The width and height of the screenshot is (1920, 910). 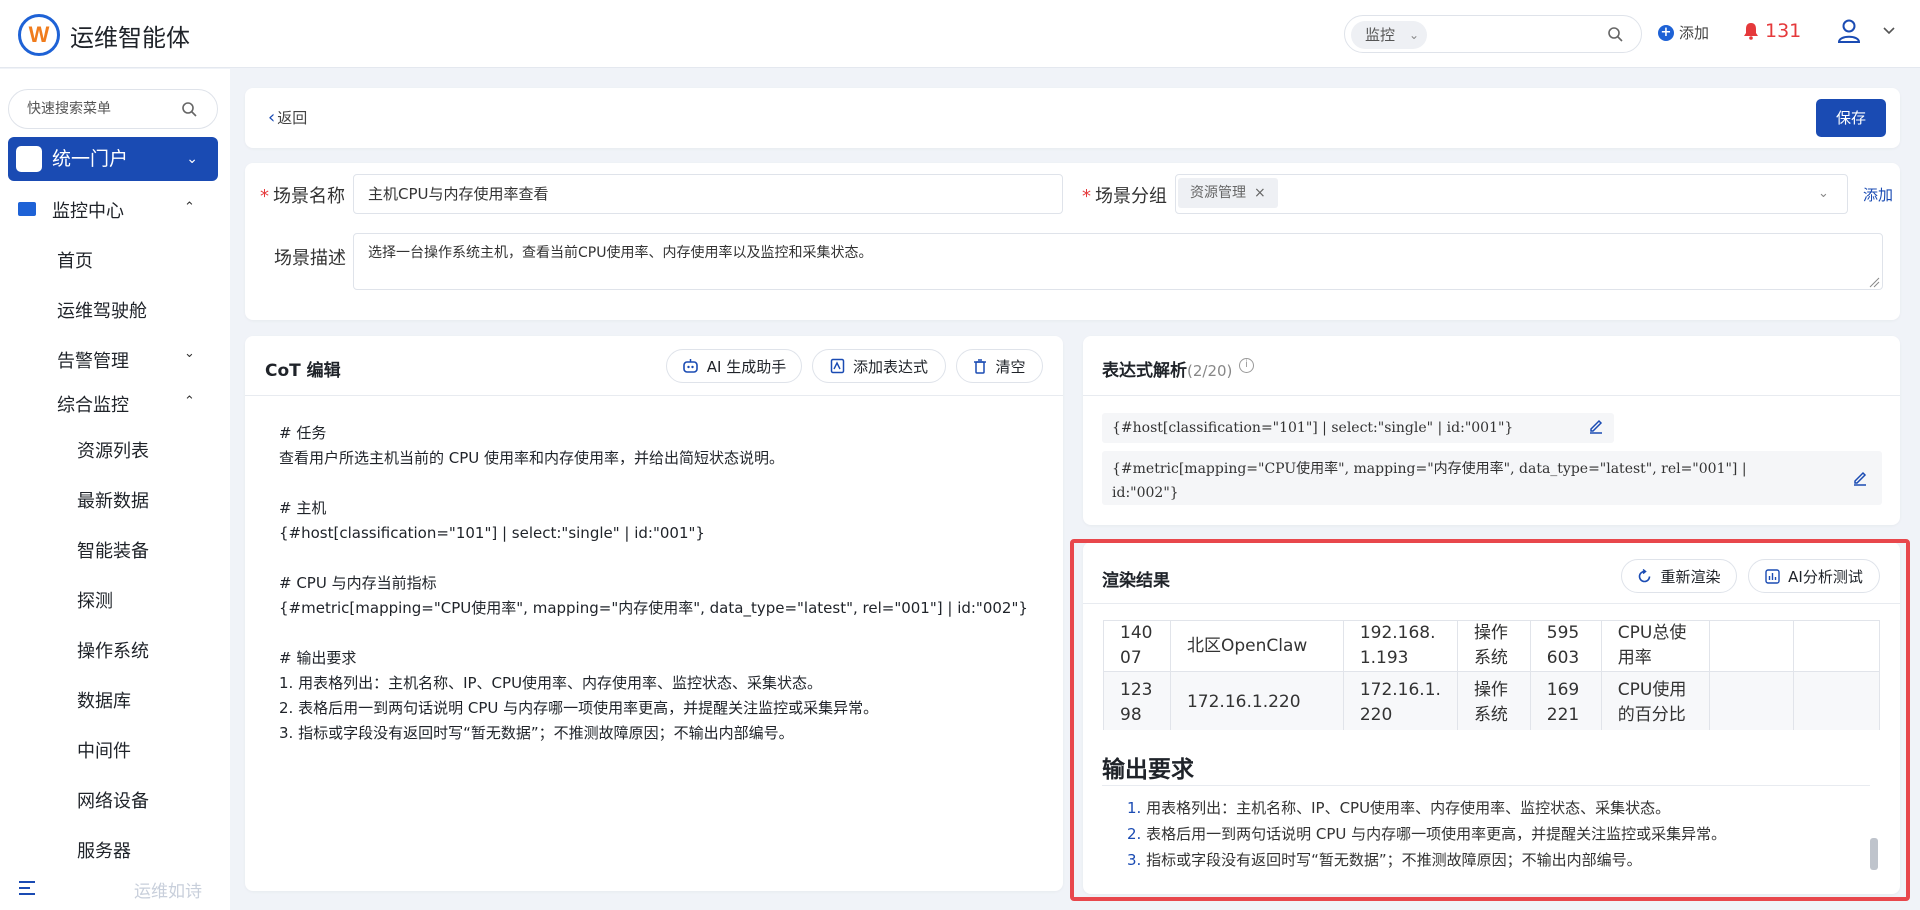 What do you see at coordinates (746, 366) in the screenshot?
I see `ai-assistant-label: AI 生成助手` at bounding box center [746, 366].